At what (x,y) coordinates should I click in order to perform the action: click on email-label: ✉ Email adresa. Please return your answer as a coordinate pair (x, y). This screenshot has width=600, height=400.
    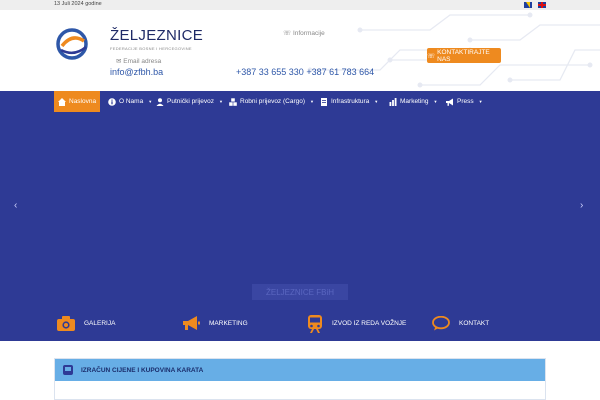
    Looking at the image, I should click on (139, 61).